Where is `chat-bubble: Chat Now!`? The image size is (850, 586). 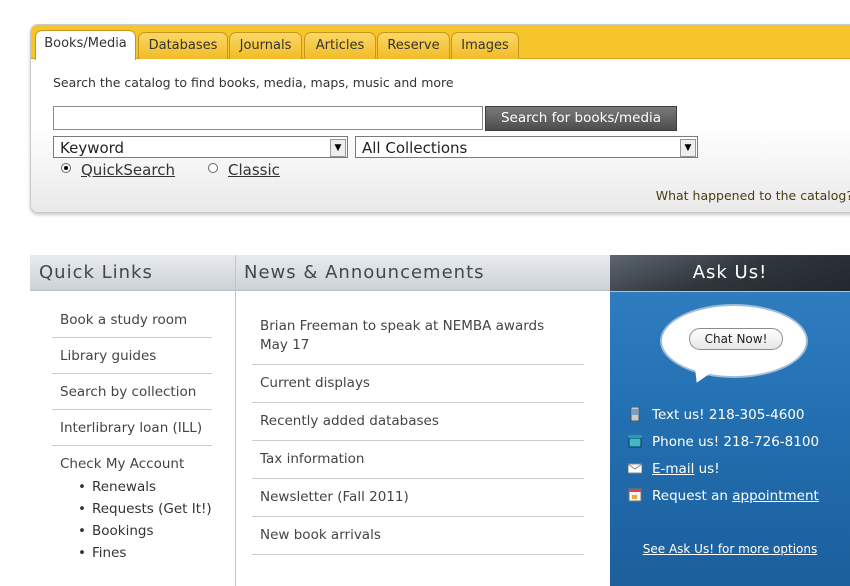 chat-bubble: Chat Now! is located at coordinates (734, 341).